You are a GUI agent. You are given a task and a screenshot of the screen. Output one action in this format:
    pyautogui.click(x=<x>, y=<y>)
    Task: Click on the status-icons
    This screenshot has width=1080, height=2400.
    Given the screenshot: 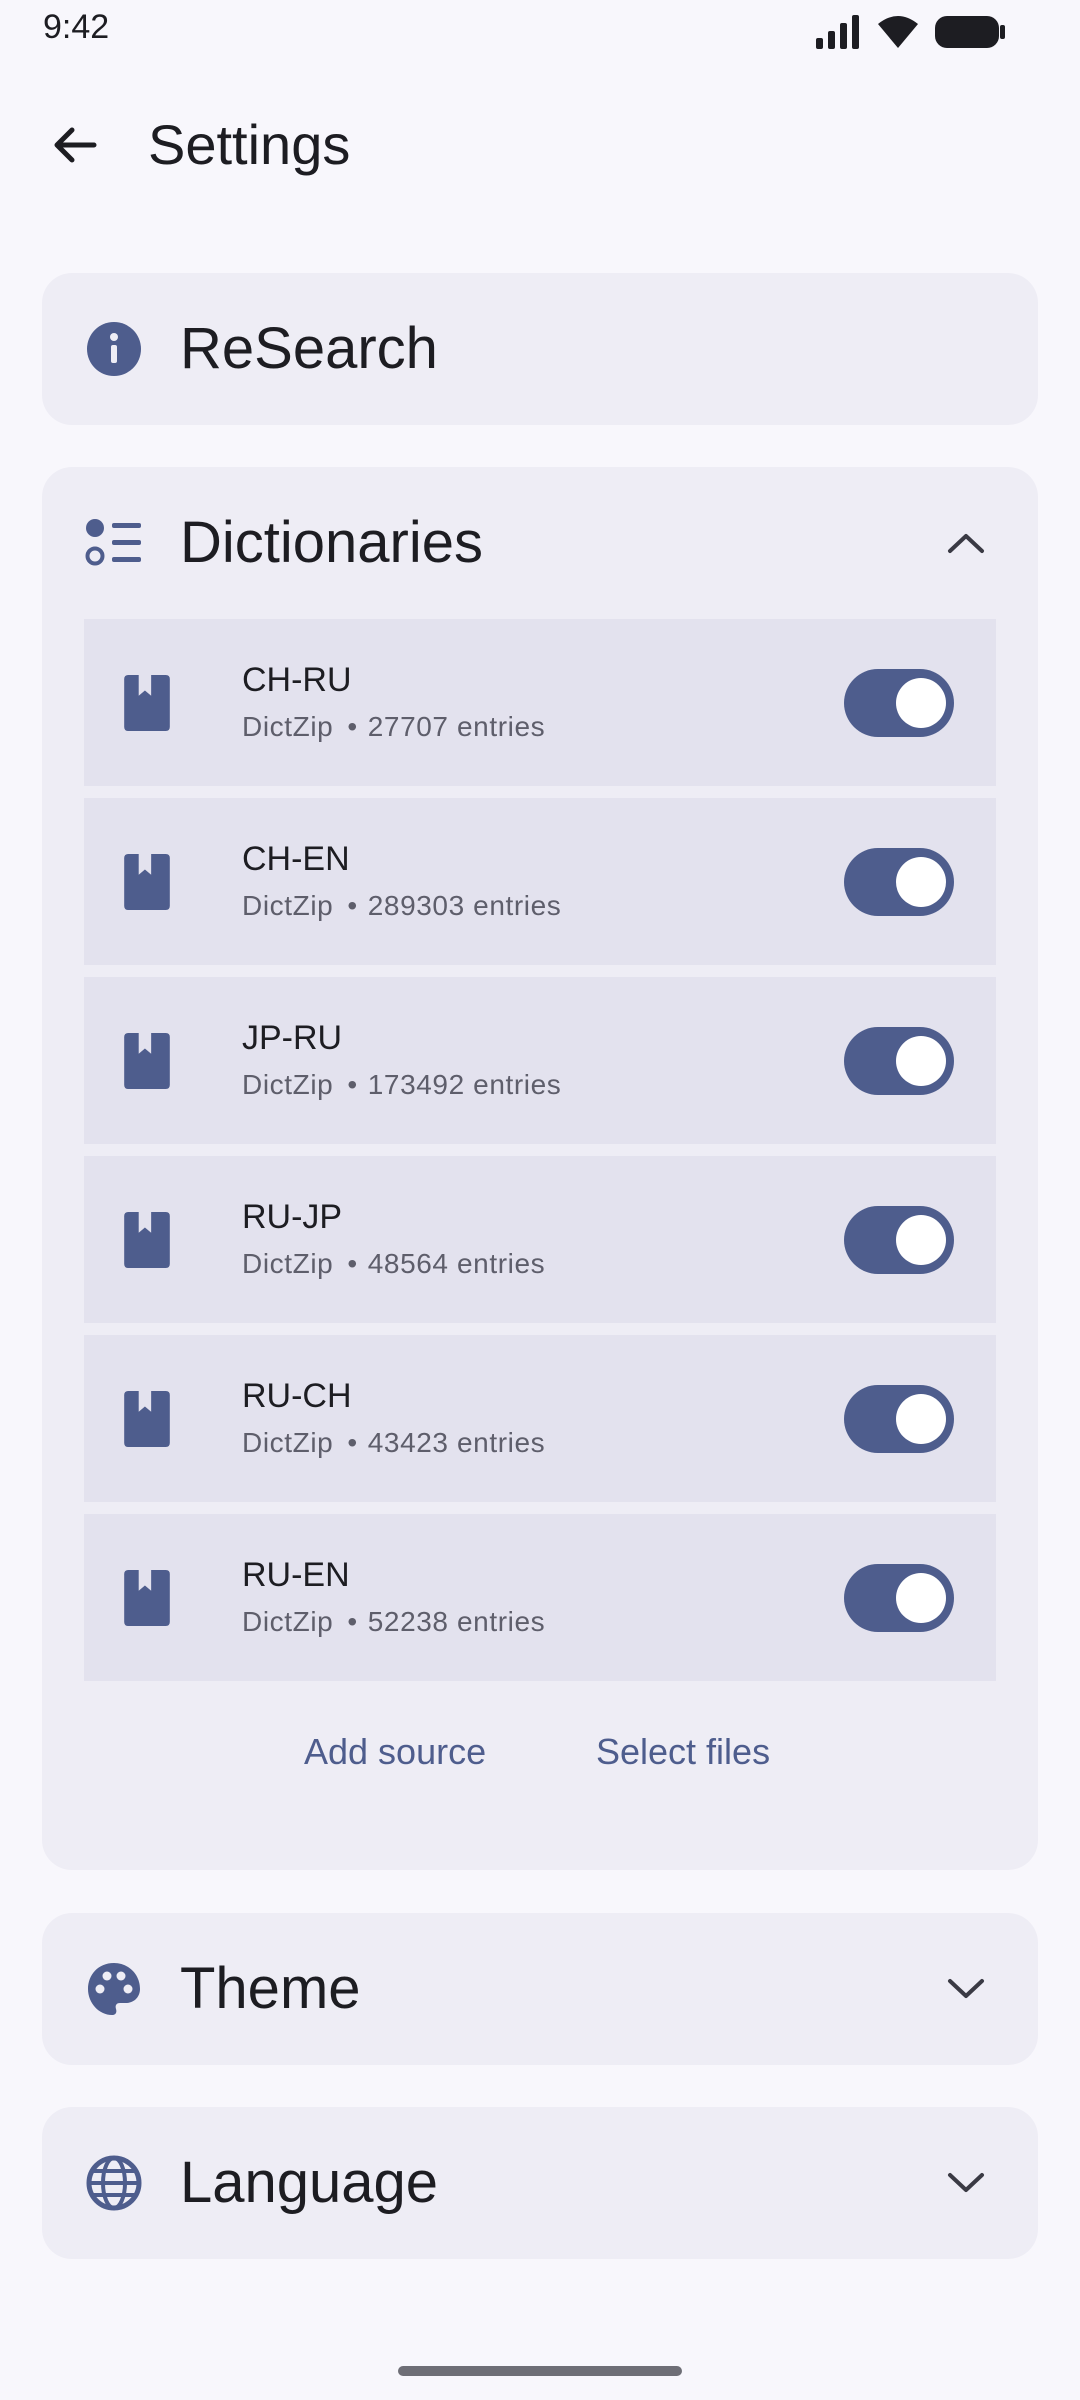 What is the action you would take?
    pyautogui.click(x=910, y=32)
    